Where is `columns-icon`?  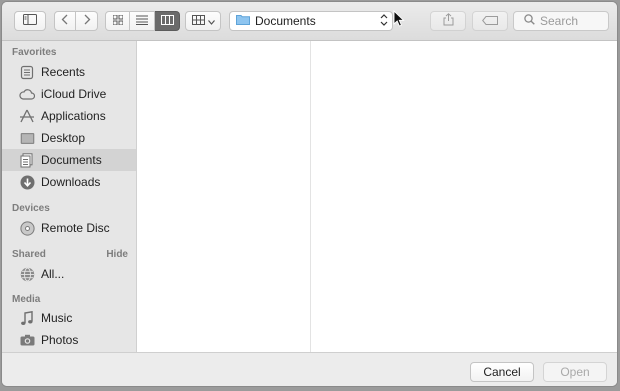
columns-icon is located at coordinates (167, 21).